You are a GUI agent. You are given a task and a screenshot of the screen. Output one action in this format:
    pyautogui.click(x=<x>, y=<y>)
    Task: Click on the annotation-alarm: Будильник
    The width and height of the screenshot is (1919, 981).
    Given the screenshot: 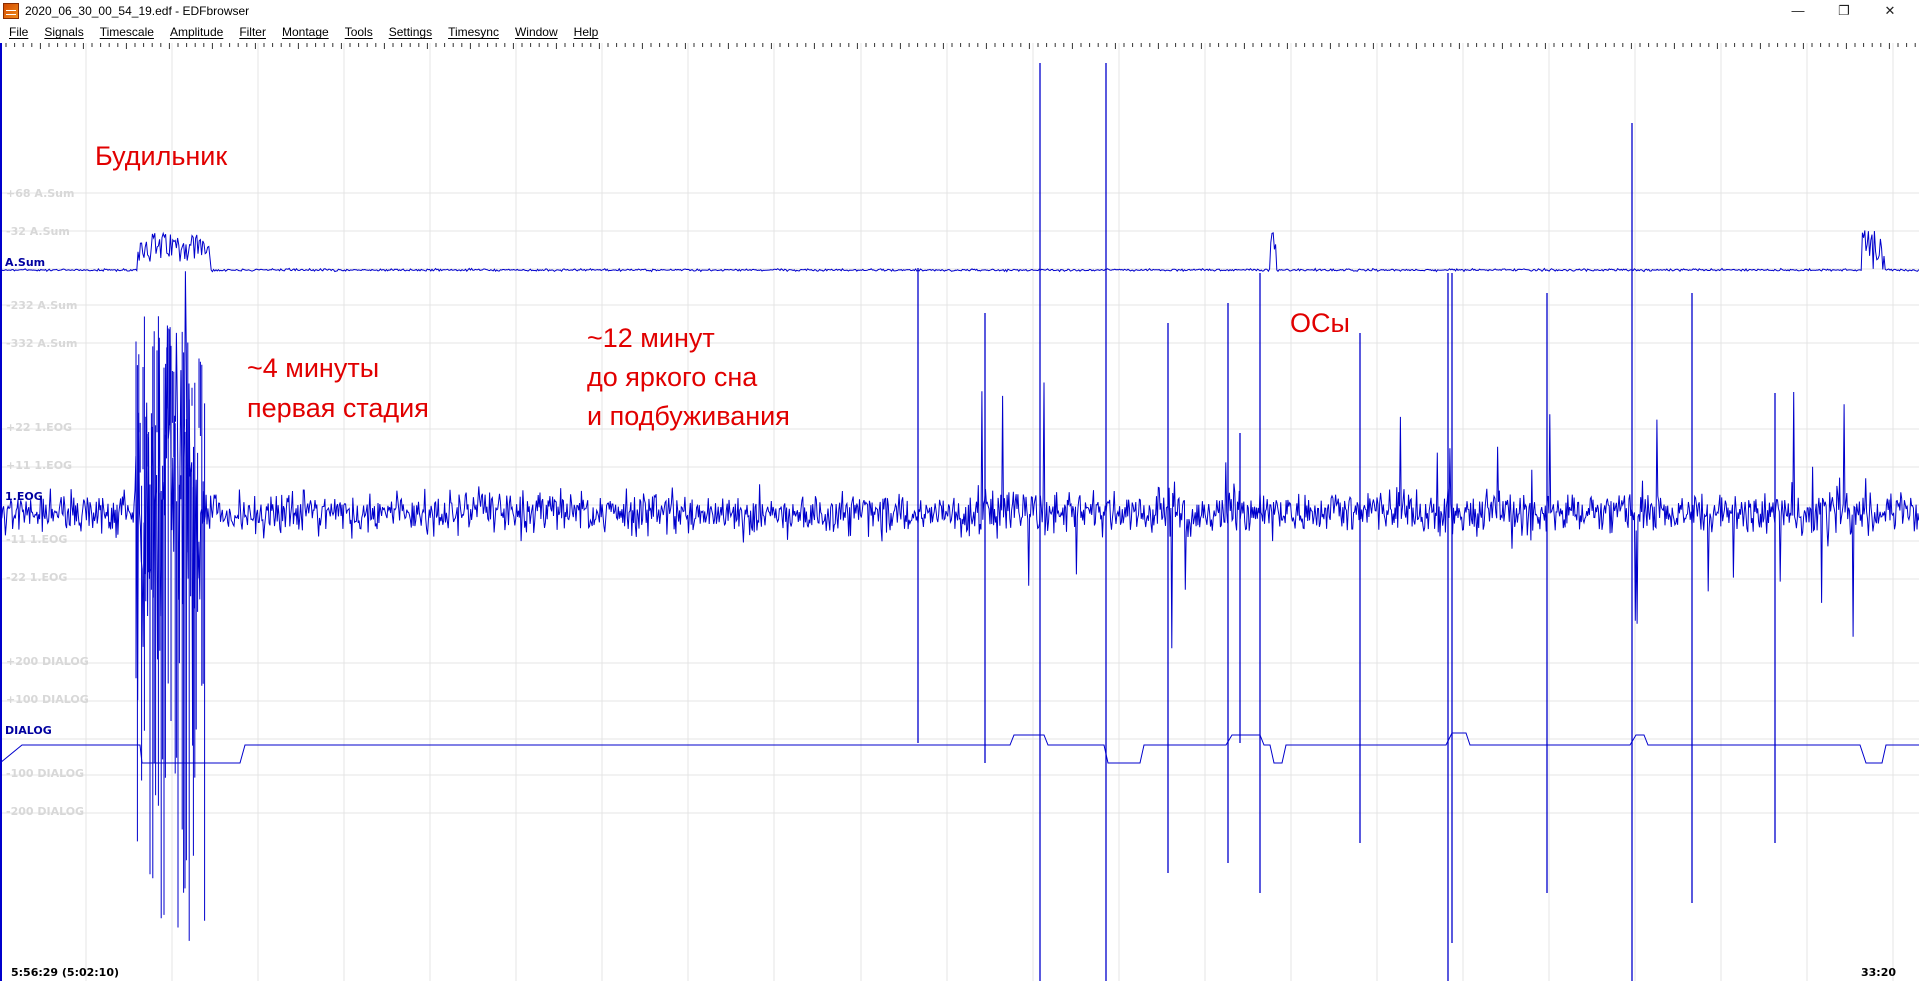 What is the action you would take?
    pyautogui.click(x=161, y=156)
    